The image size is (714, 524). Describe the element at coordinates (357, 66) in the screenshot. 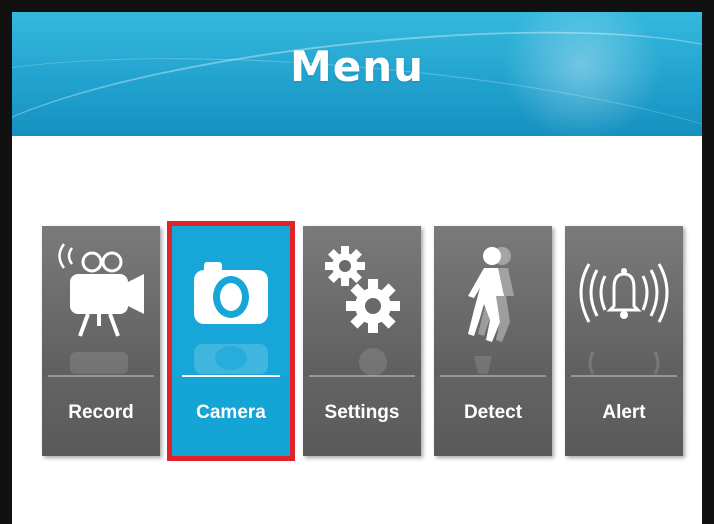

I see `page-title: Menu` at that location.